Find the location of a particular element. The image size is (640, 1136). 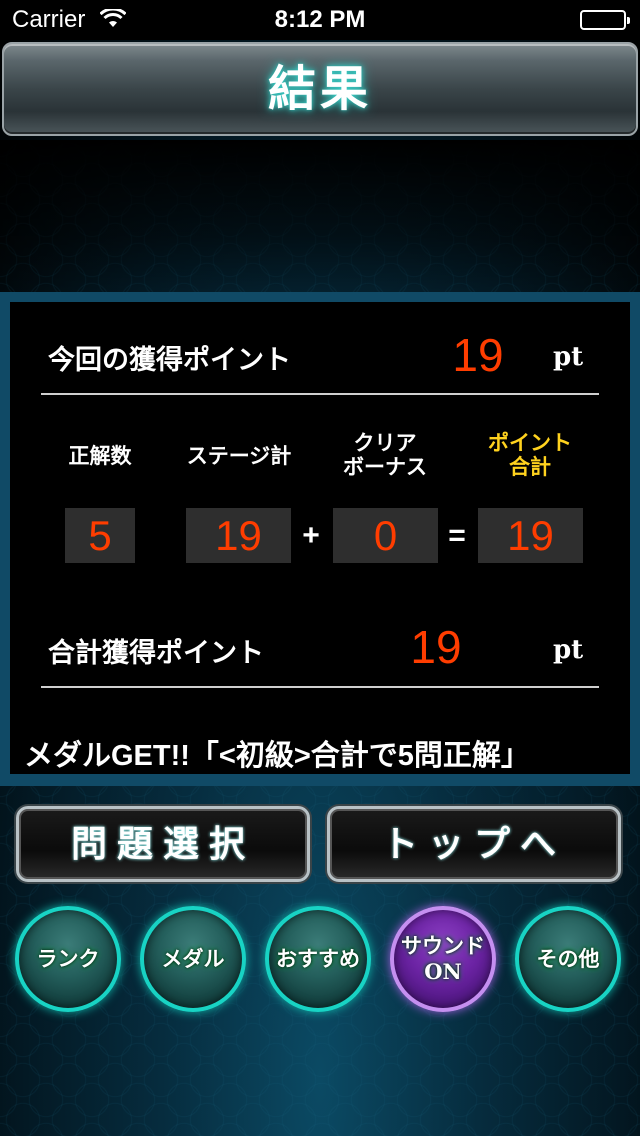

select-problem-button: 問題選択 is located at coordinates (163, 844).